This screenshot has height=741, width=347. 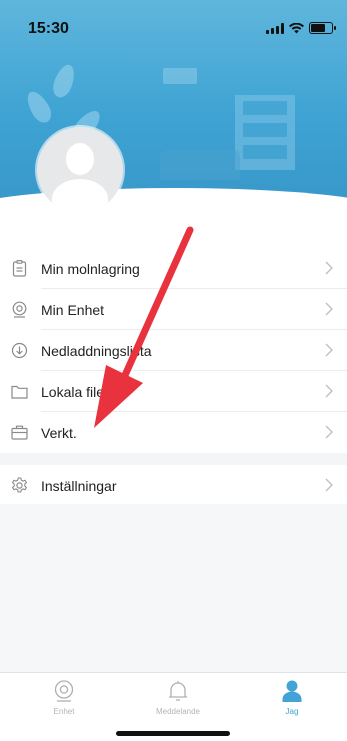 I want to click on shelf-decoration, so click(x=265, y=132).